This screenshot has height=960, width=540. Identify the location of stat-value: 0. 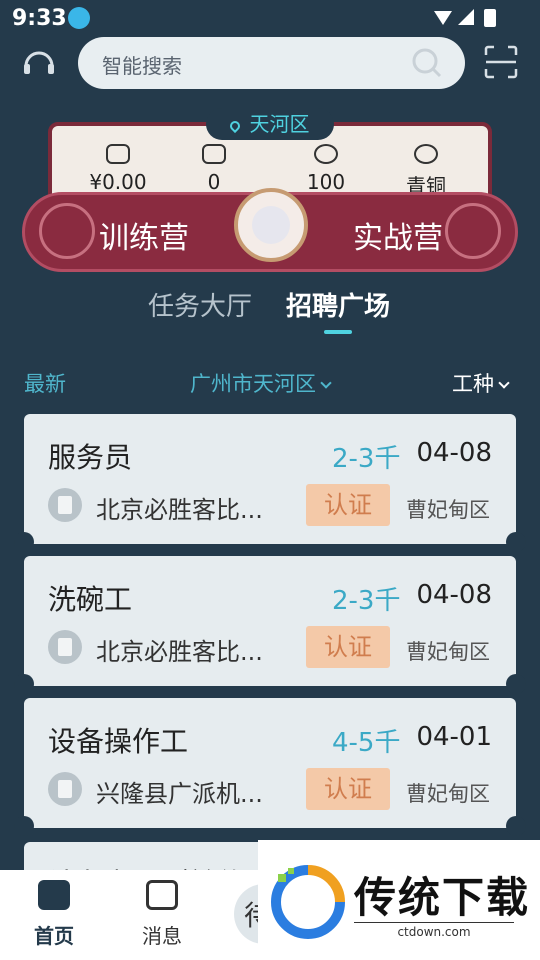
(214, 182).